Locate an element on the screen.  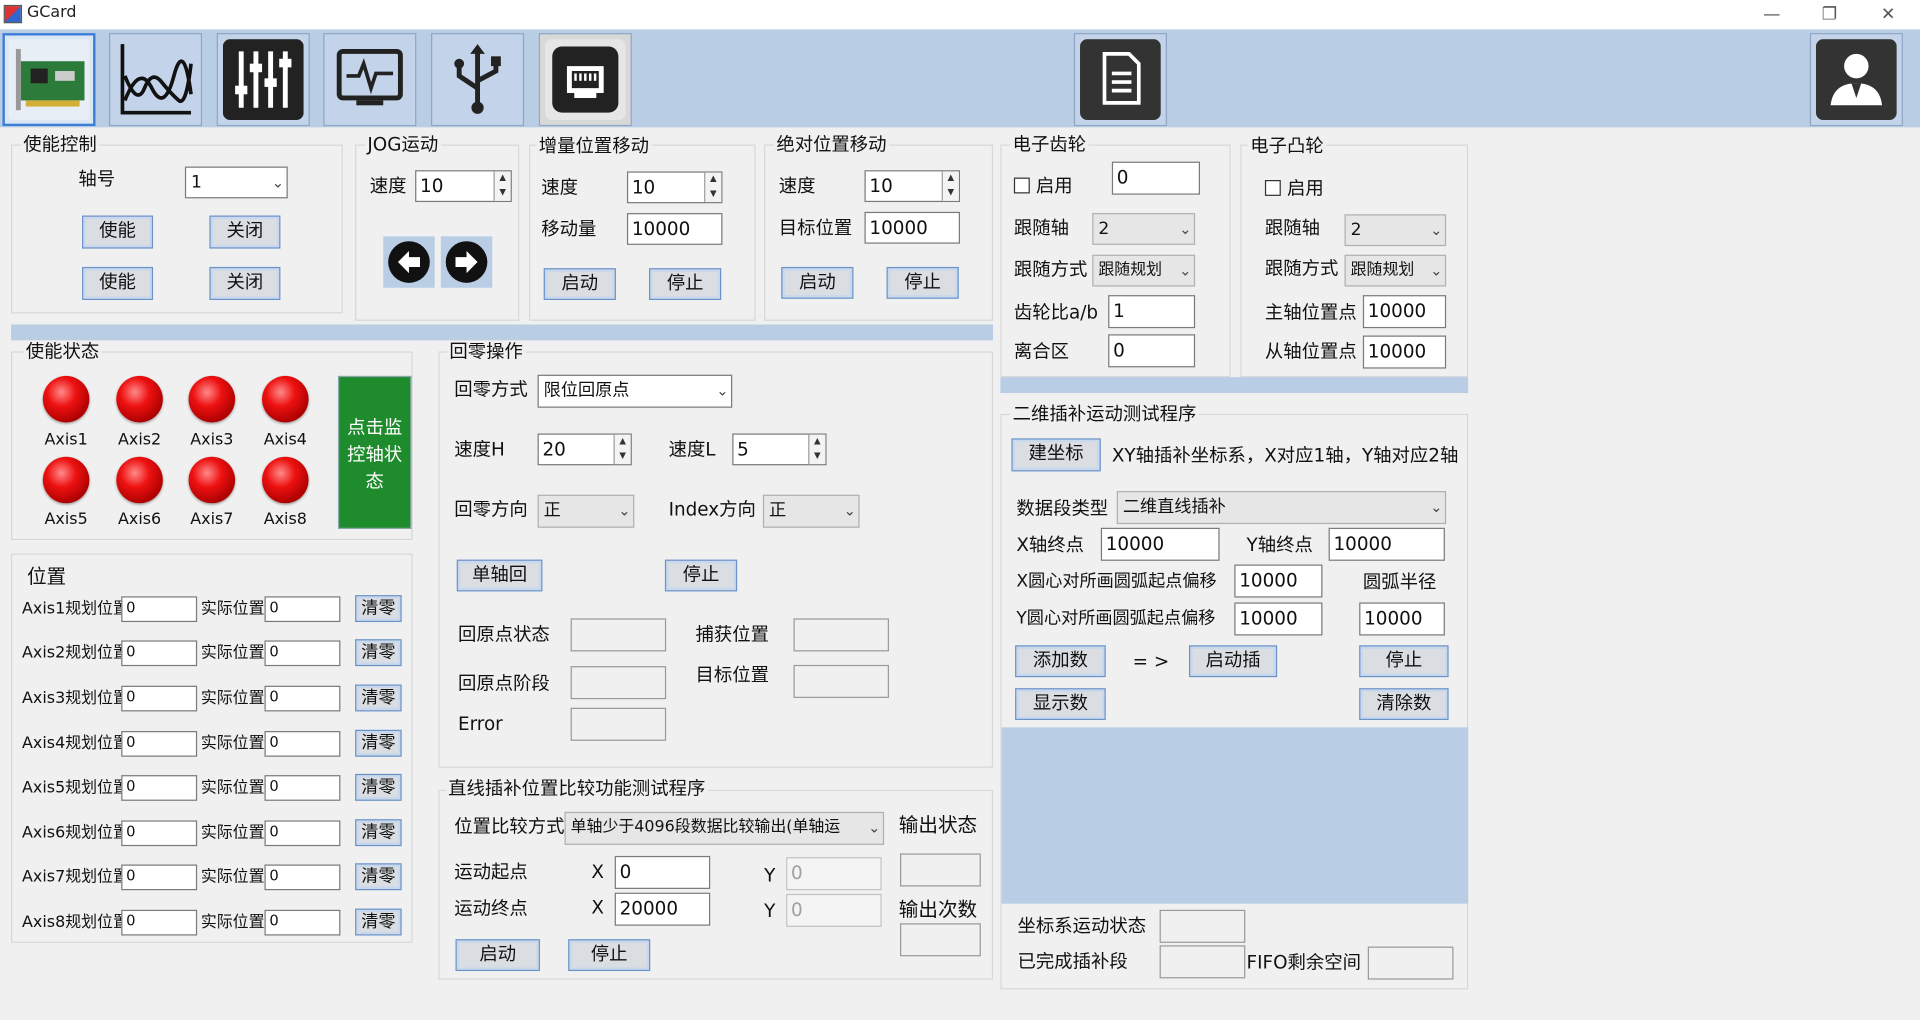
inc-speed-label: 速度 is located at coordinates (559, 187).